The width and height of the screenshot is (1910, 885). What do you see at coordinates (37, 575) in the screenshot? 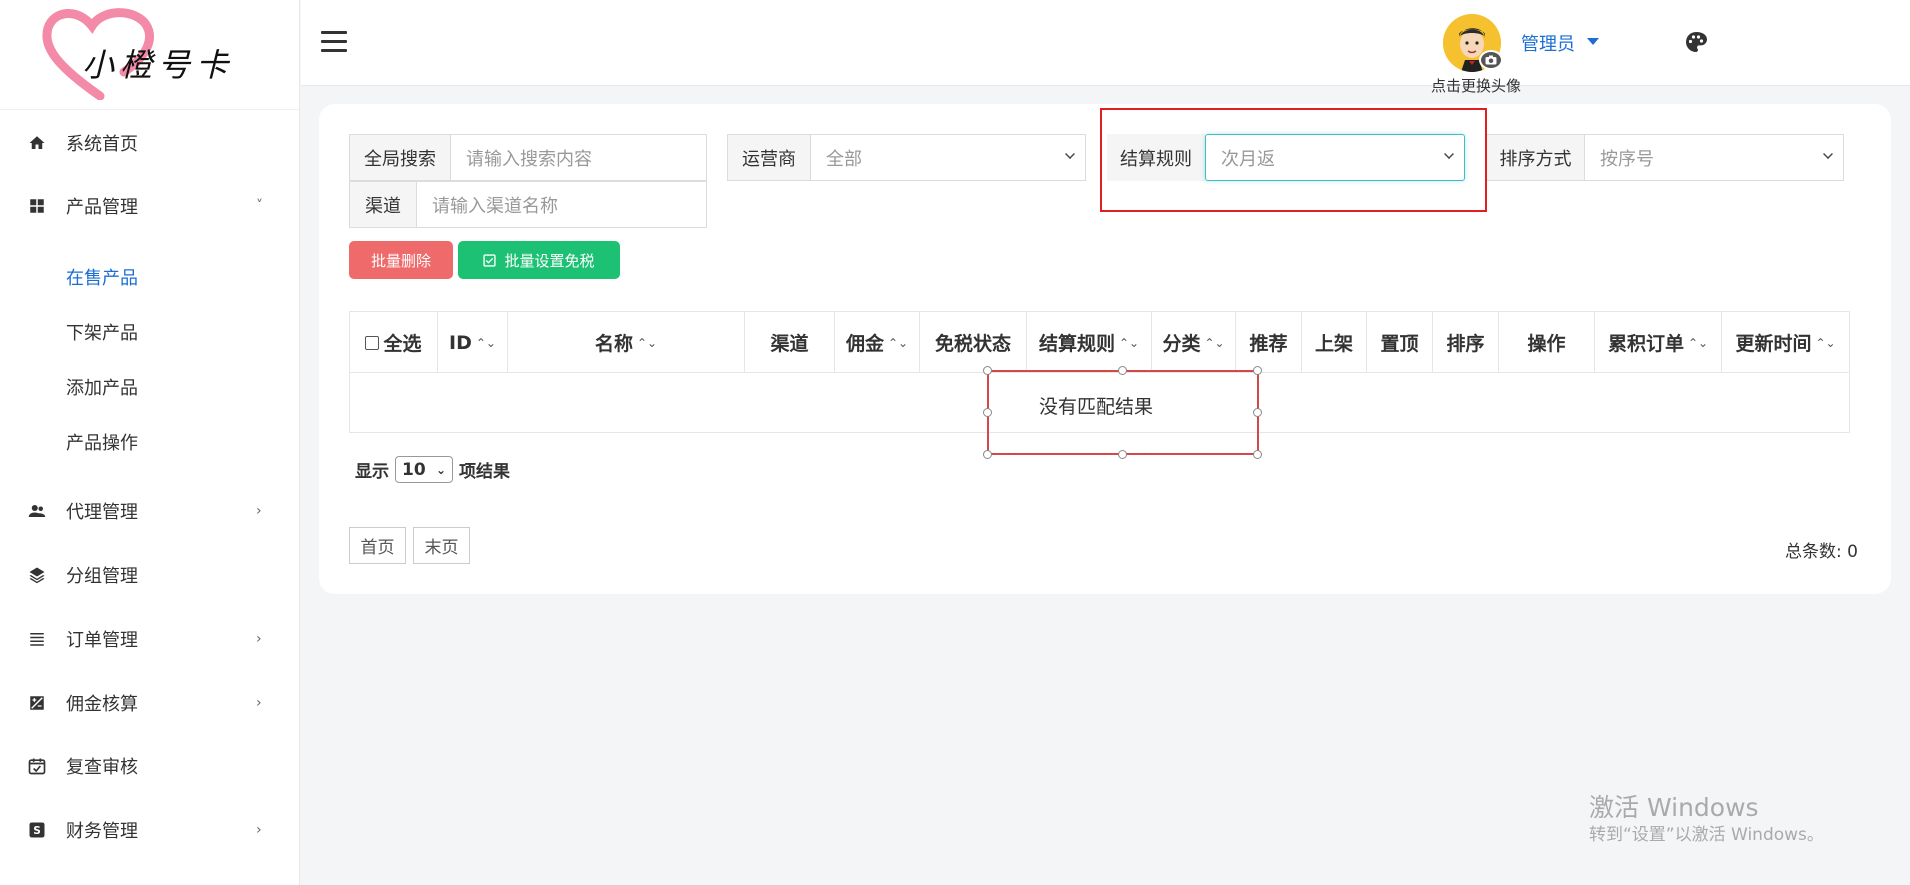
I see `layers-icon` at bounding box center [37, 575].